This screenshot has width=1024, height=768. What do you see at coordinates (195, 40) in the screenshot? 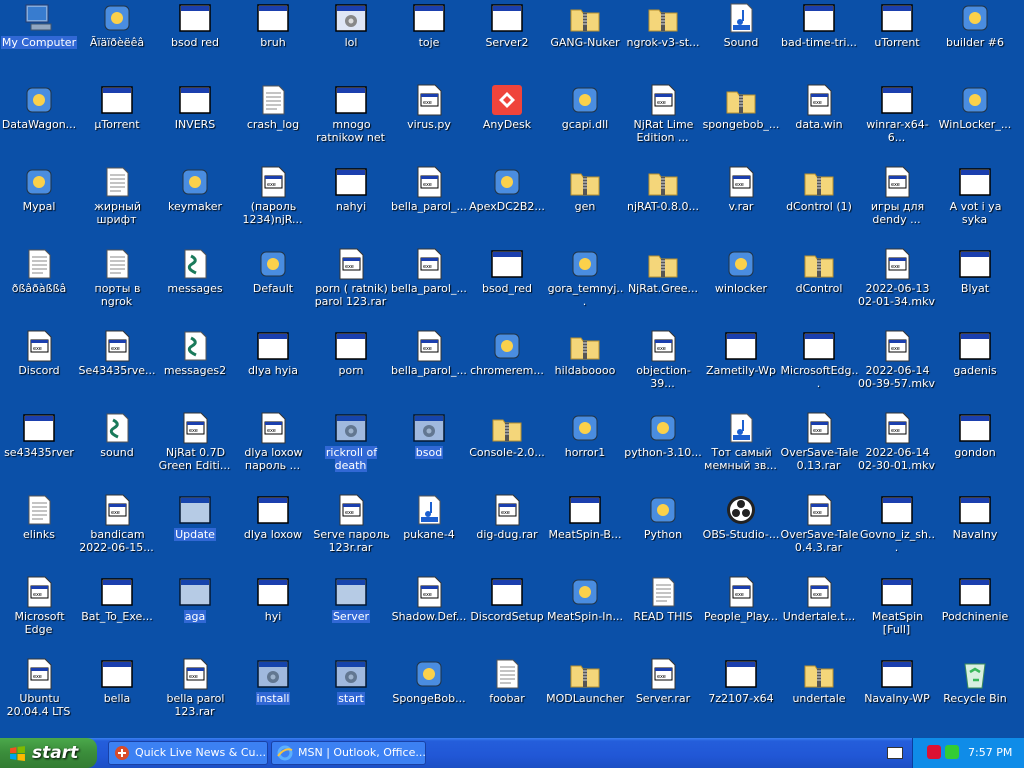
I see `desktop-icon: bsod red` at bounding box center [195, 40].